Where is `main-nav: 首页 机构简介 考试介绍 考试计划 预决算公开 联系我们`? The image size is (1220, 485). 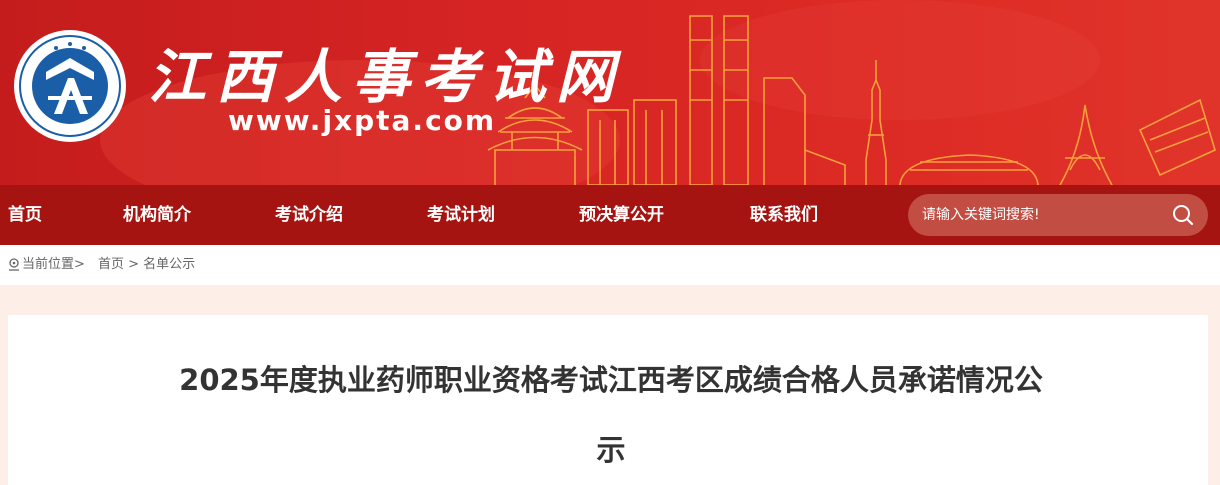 main-nav: 首页 机构简介 考试介绍 考试计划 预决算公开 联系我们 is located at coordinates (610, 215).